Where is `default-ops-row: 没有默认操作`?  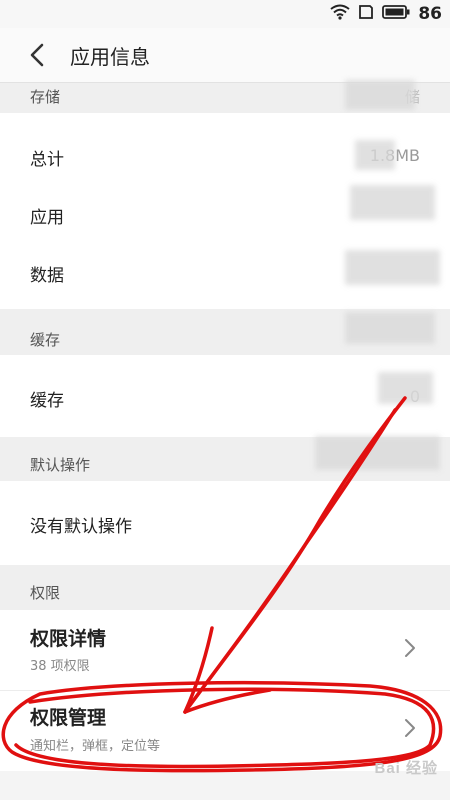 default-ops-row: 没有默认操作 is located at coordinates (225, 523).